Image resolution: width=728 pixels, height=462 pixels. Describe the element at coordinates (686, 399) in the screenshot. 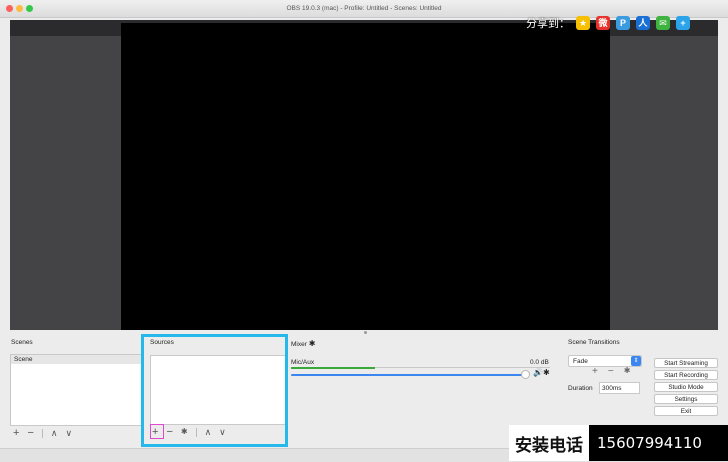

I see `settings-button: Settings` at that location.